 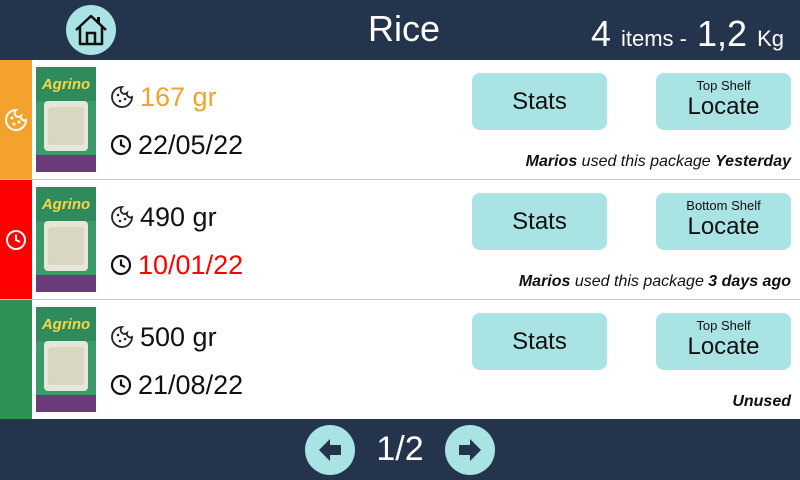 I want to click on package-date: 22/05/22, so click(x=176, y=145).